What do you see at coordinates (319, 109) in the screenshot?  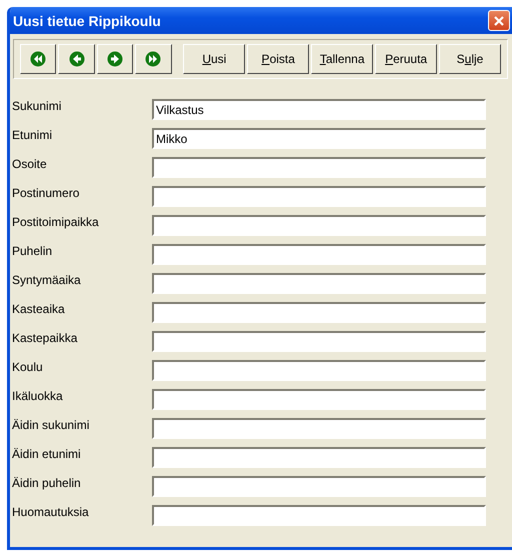 I see `input-field: Vilkastus` at bounding box center [319, 109].